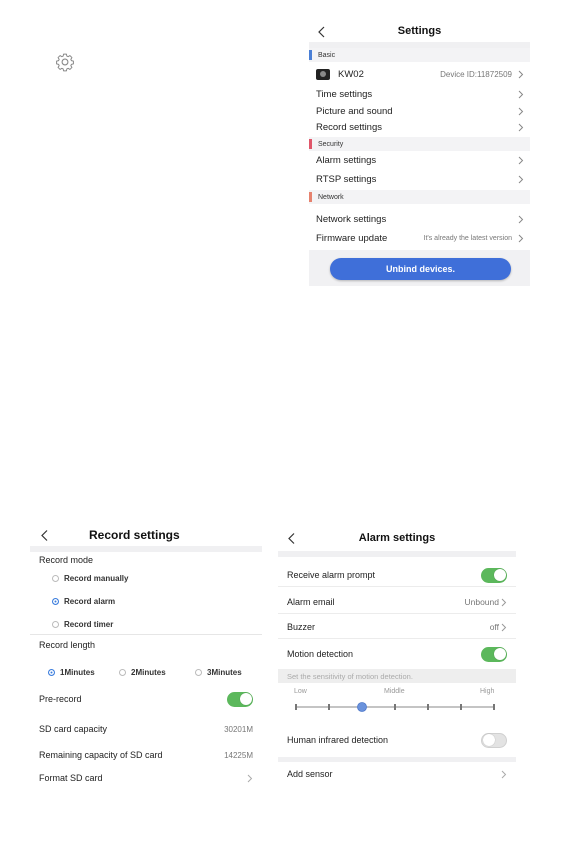 The image size is (566, 866). What do you see at coordinates (397, 602) in the screenshot?
I see `alarm-email-row: Alarm email Unbound` at bounding box center [397, 602].